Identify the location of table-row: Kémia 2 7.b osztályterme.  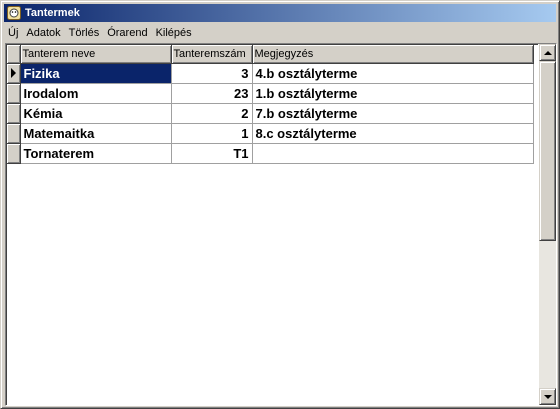
(270, 113).